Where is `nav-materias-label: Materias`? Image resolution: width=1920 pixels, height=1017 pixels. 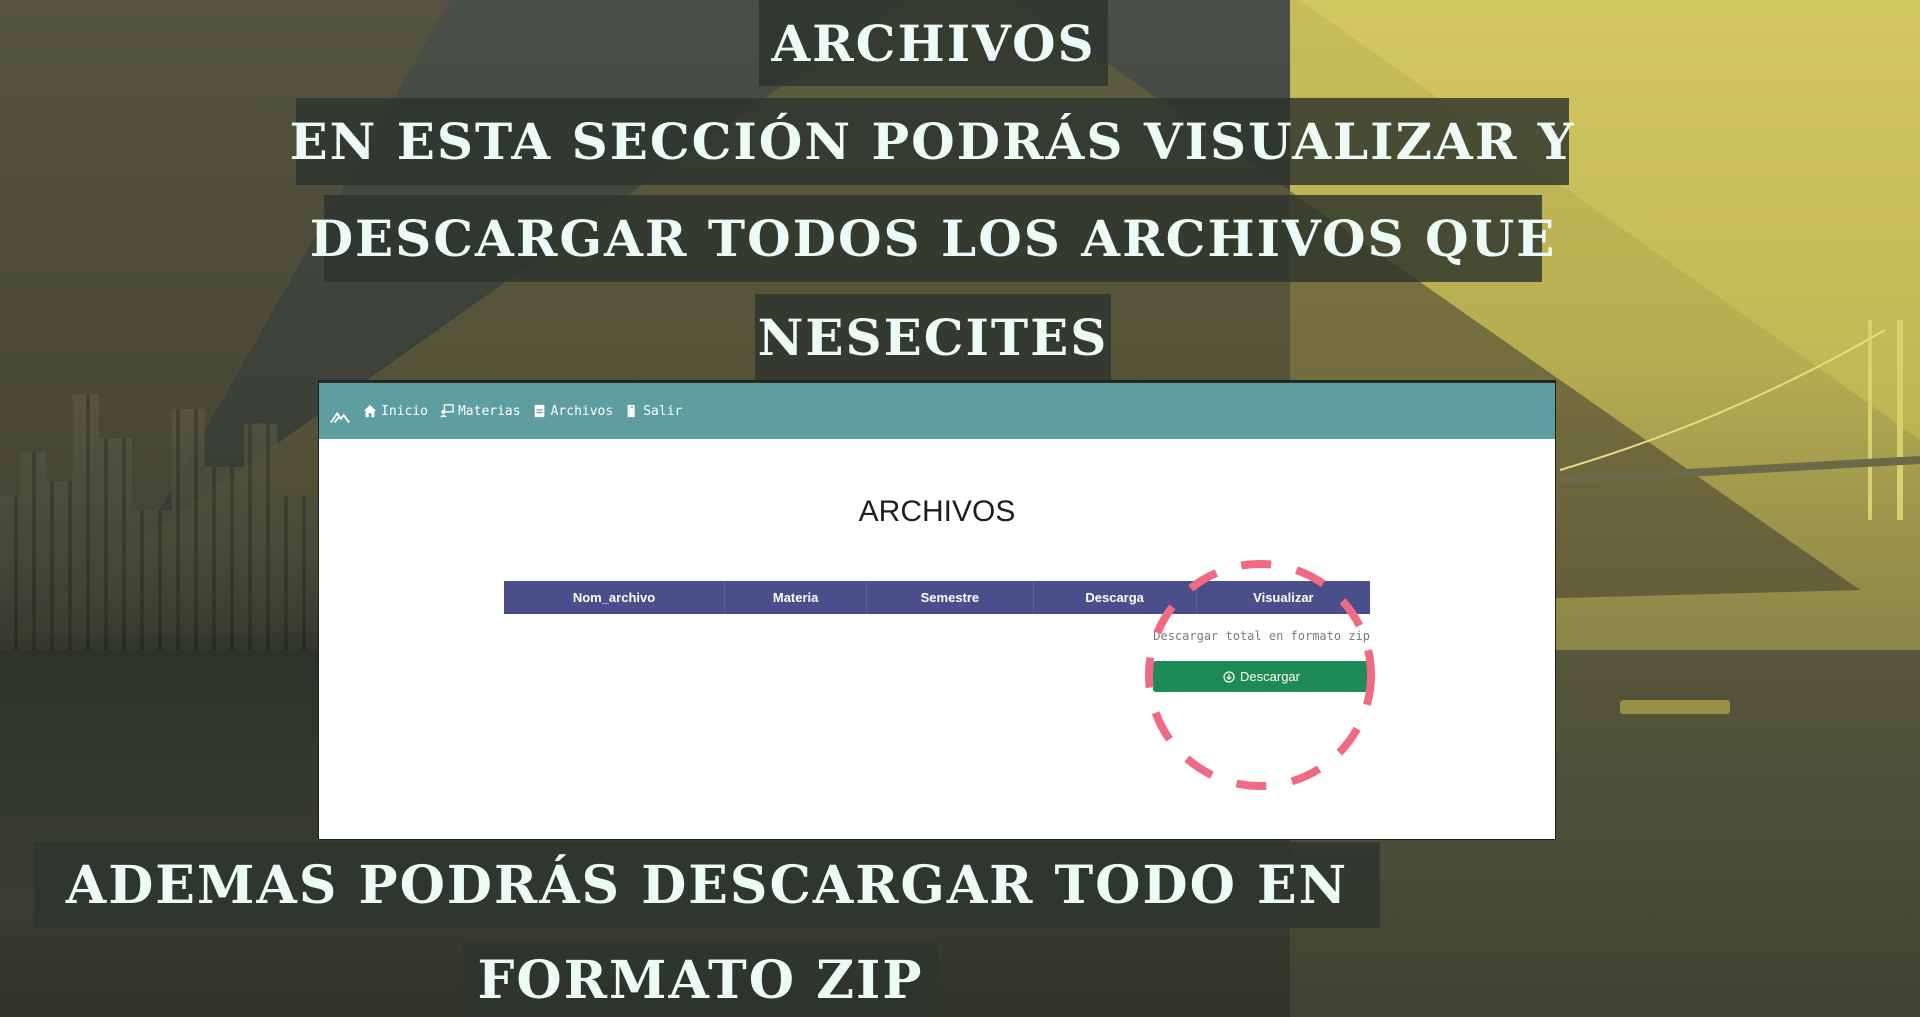
nav-materias-label: Materias is located at coordinates (489, 411).